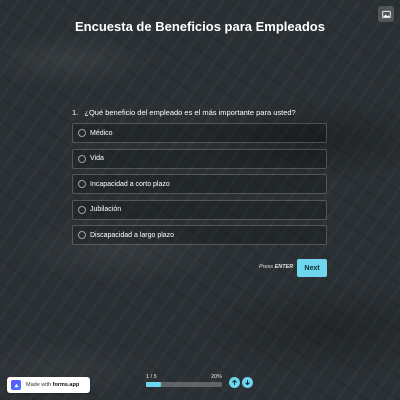 The image size is (400, 400). I want to click on option-label: Discapacidad a largo plazo, so click(132, 235).